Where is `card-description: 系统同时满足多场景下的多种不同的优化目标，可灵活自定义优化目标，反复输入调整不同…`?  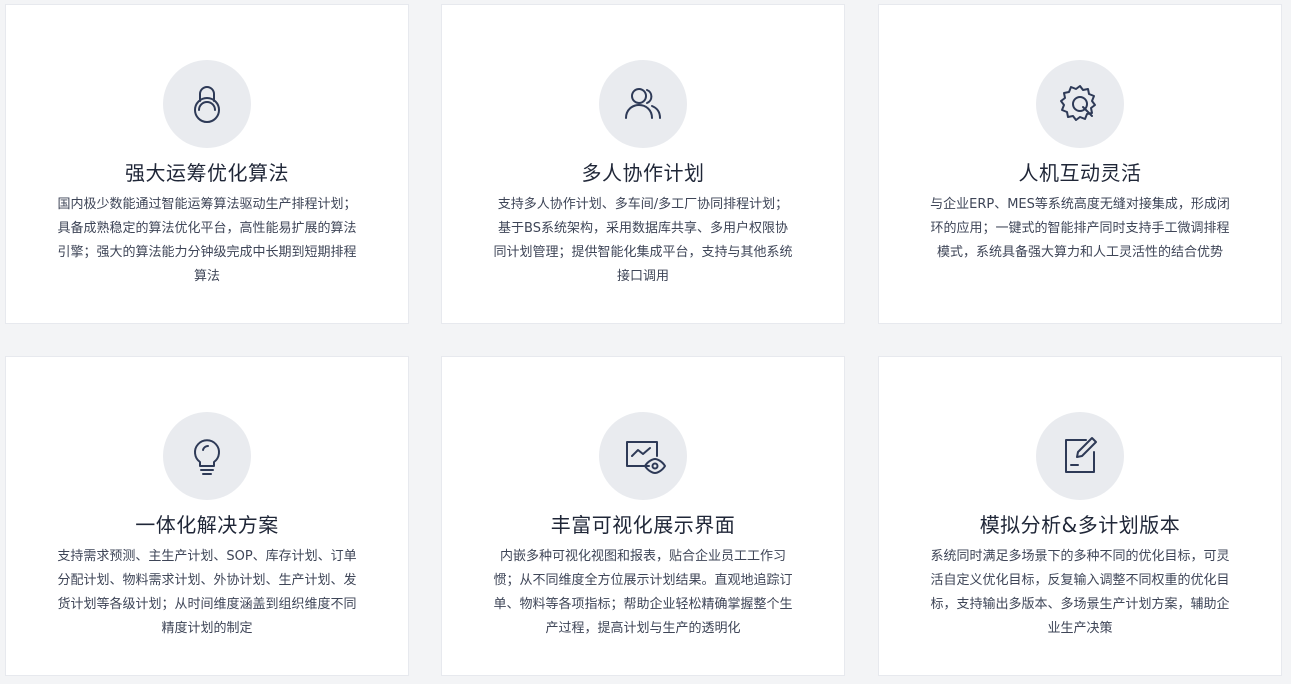 card-description: 系统同时满足多场景下的多种不同的优化目标，可灵活自定义优化目标，反复输入调整不同… is located at coordinates (1080, 592).